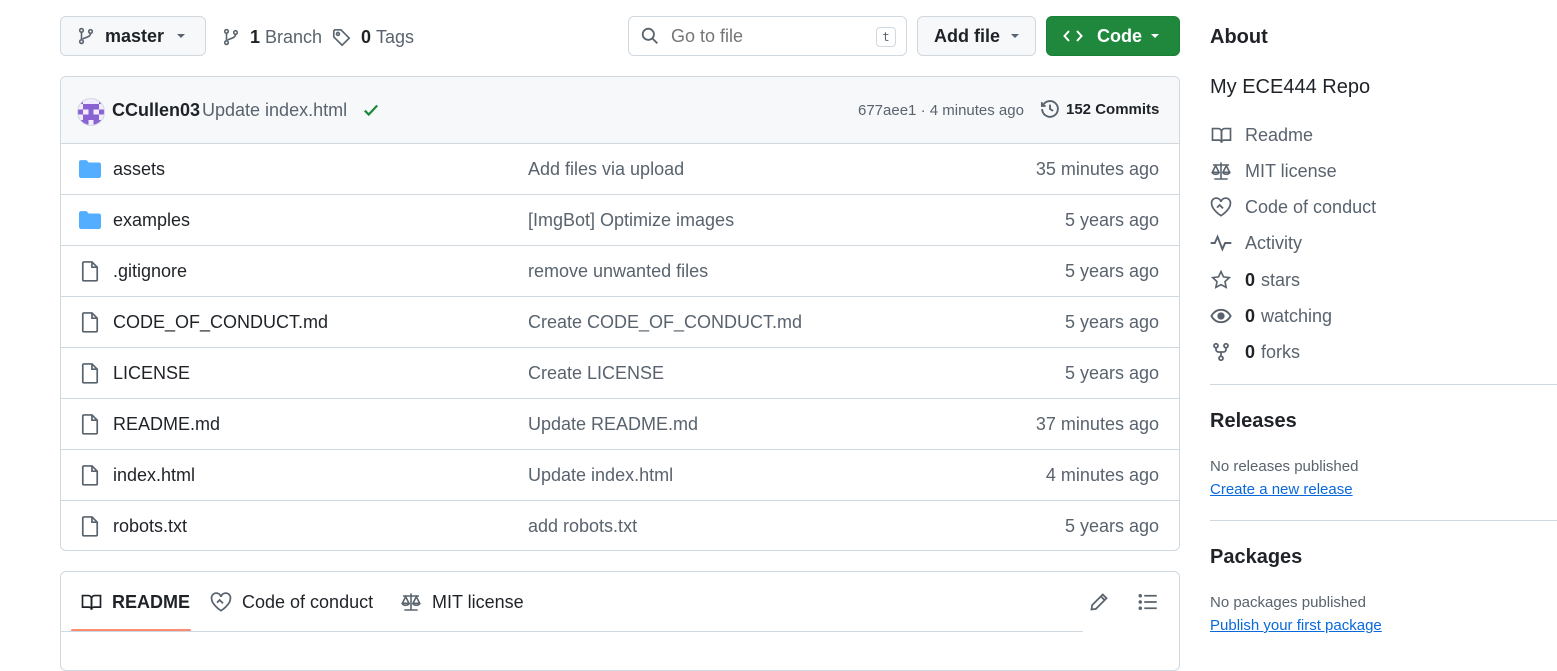 Image resolution: width=1557 pixels, height=671 pixels. What do you see at coordinates (371, 110) in the screenshot?
I see `check-icon` at bounding box center [371, 110].